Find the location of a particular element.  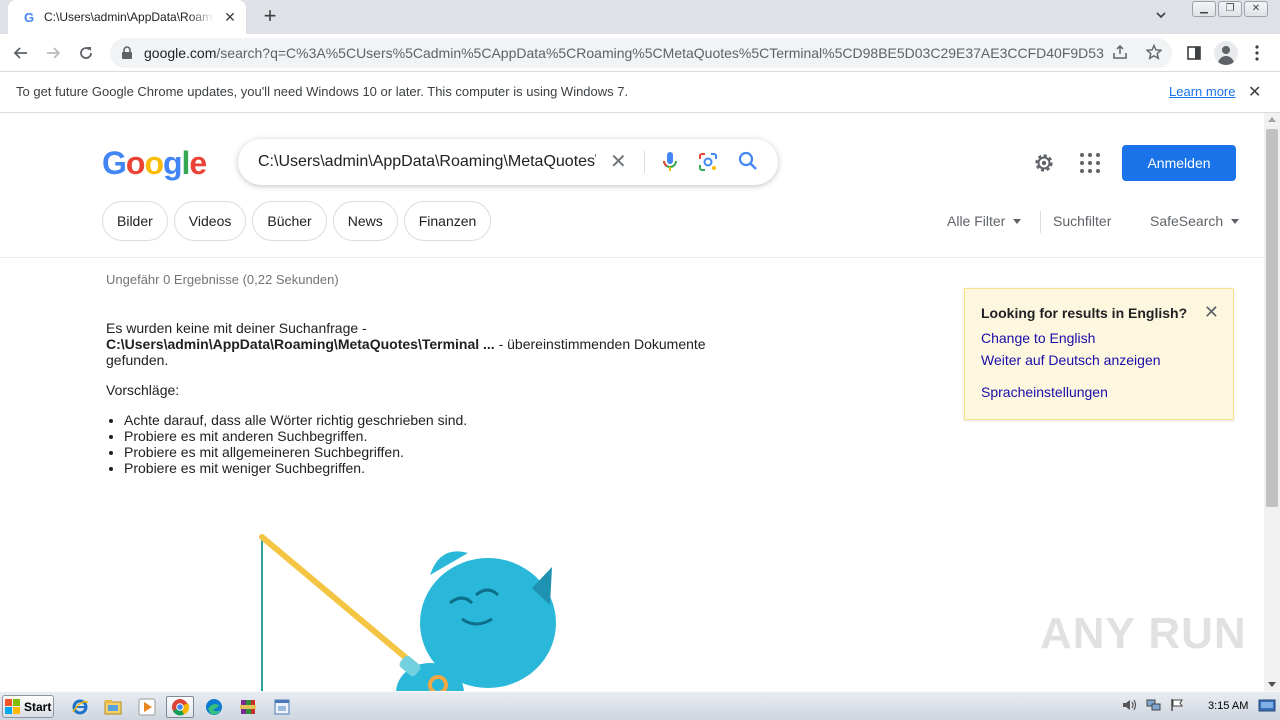

page-scrollbar is located at coordinates (1272, 402).